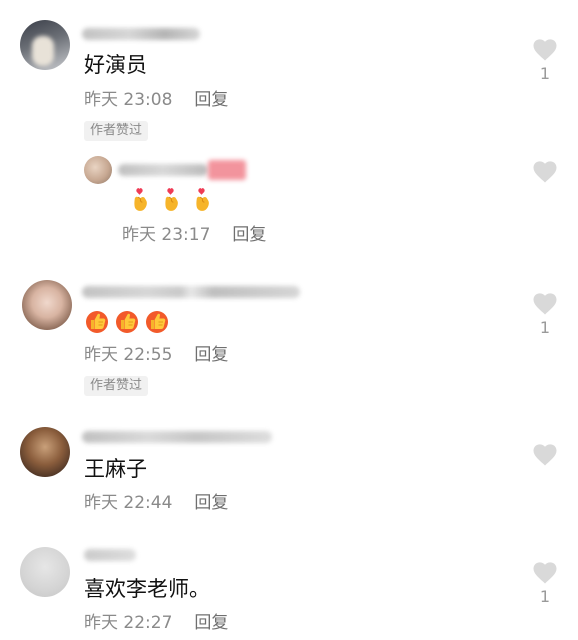 The width and height of the screenshot is (578, 640). Describe the element at coordinates (128, 623) in the screenshot. I see `comment-time: 昨天 22:27` at that location.